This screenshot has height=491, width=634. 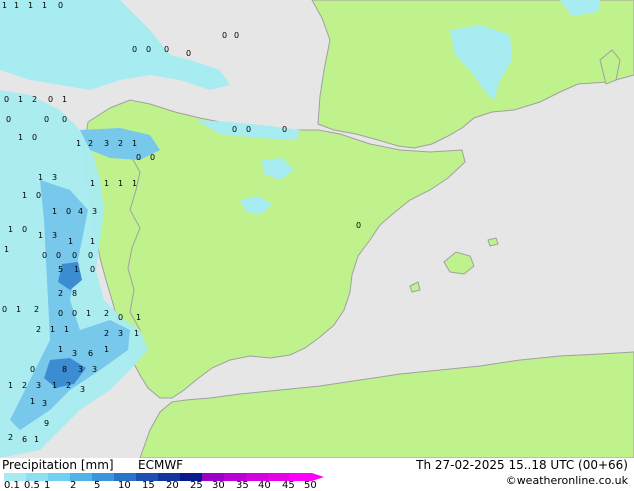 What do you see at coordinates (12, 485) in the screenshot?
I see `scale-label: 0.1` at bounding box center [12, 485].